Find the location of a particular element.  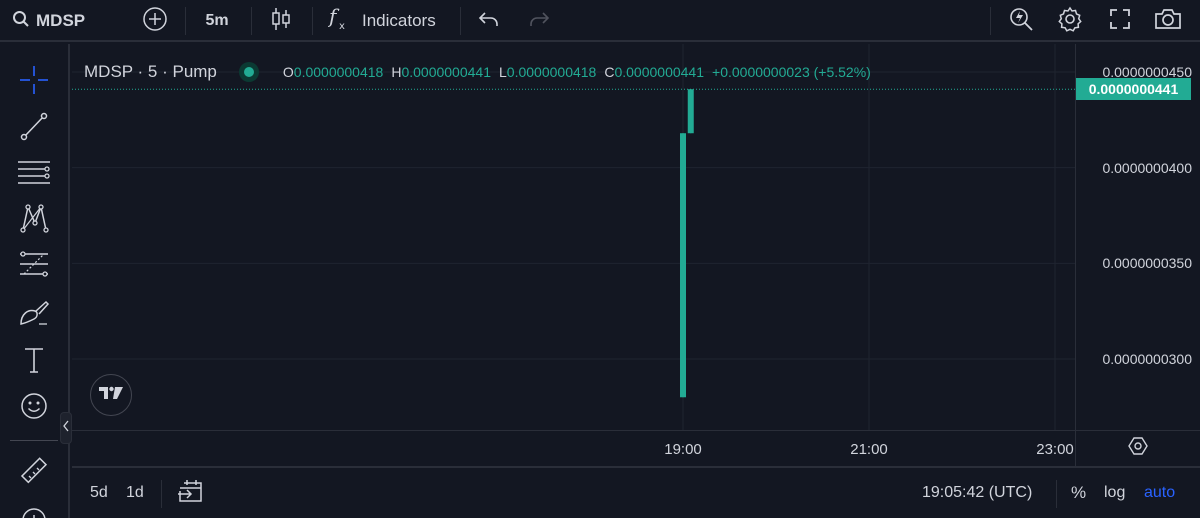

pattern-icon is located at coordinates (34, 220).